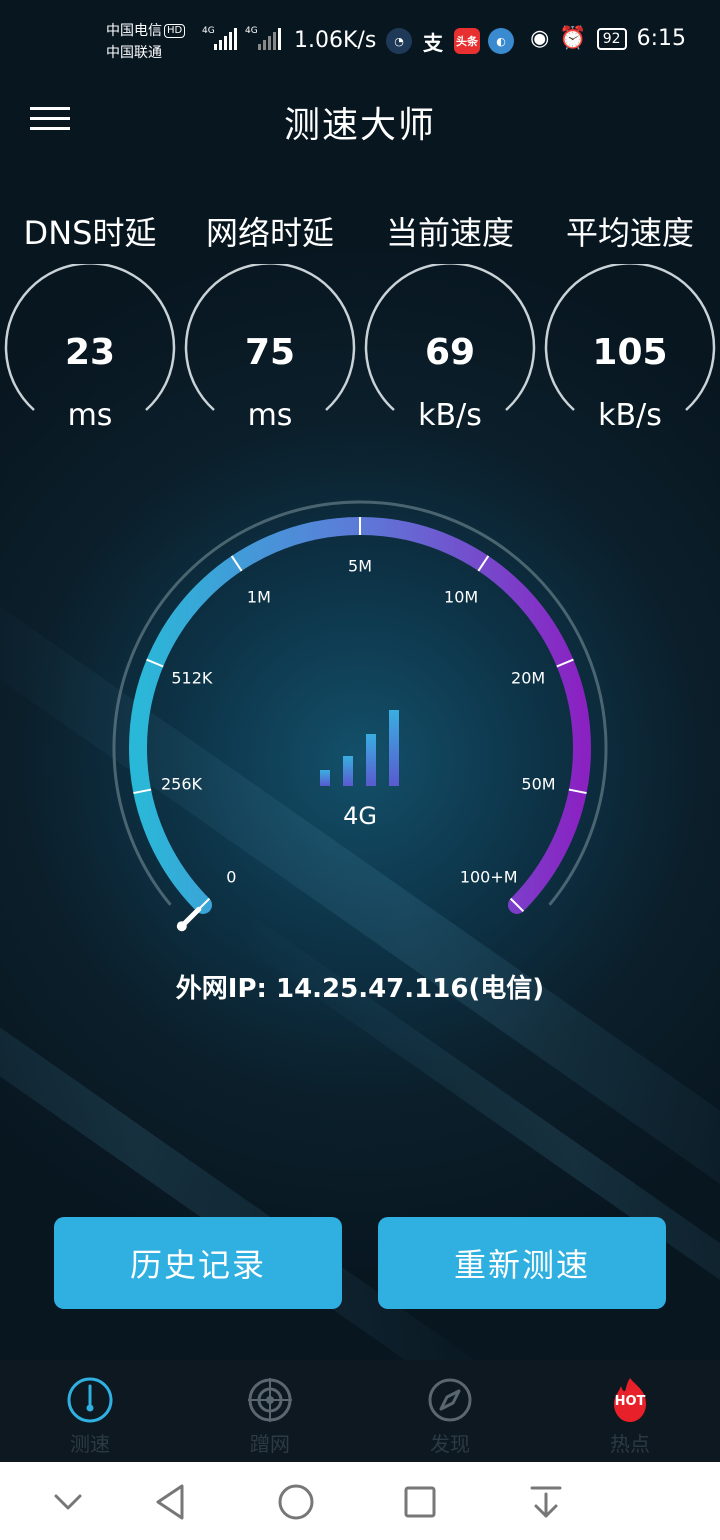 The height and width of the screenshot is (1540, 720). Describe the element at coordinates (146, 42) in the screenshot. I see `carrier-info: 中国电信 HD 中国联通` at that location.